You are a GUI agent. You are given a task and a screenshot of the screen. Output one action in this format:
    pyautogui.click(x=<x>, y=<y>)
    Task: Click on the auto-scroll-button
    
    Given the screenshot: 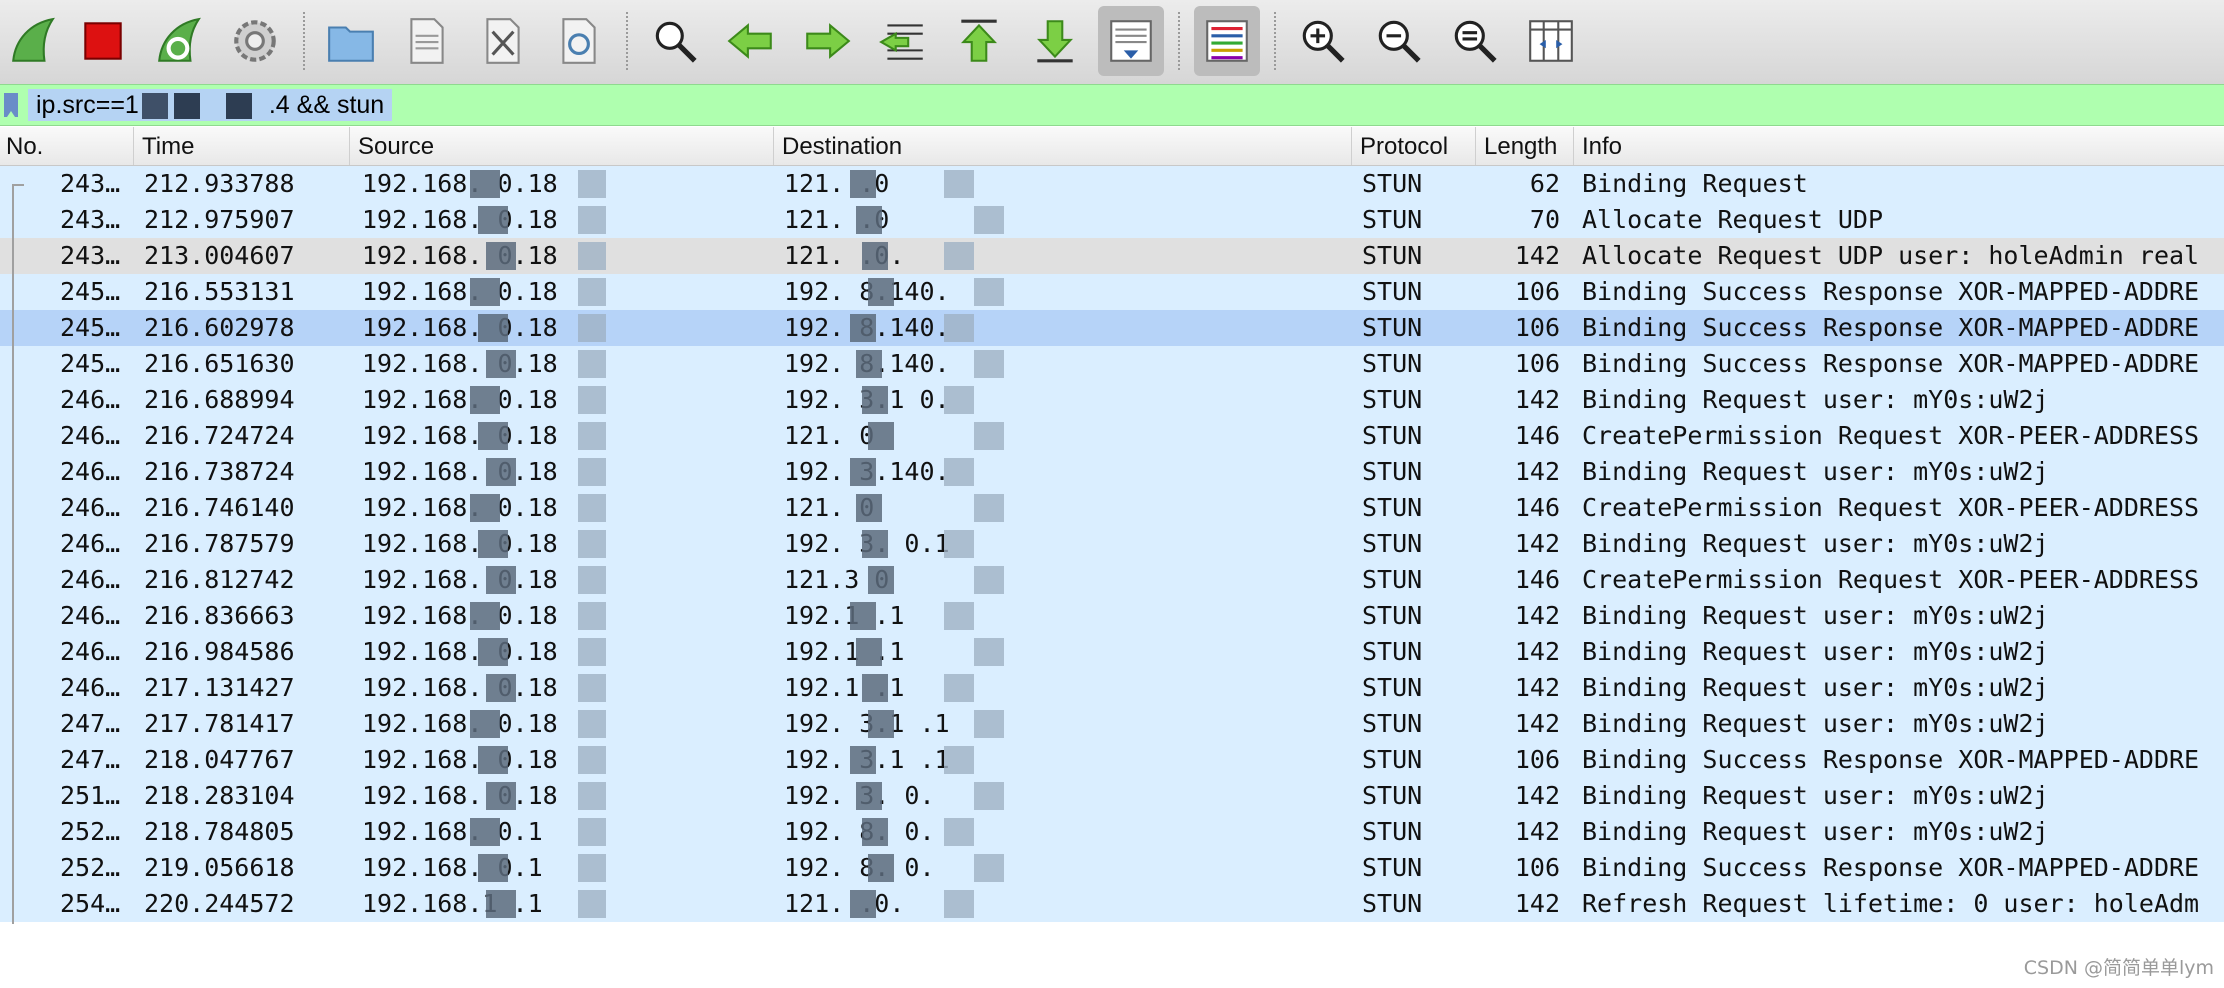 What is the action you would take?
    pyautogui.click(x=1131, y=41)
    